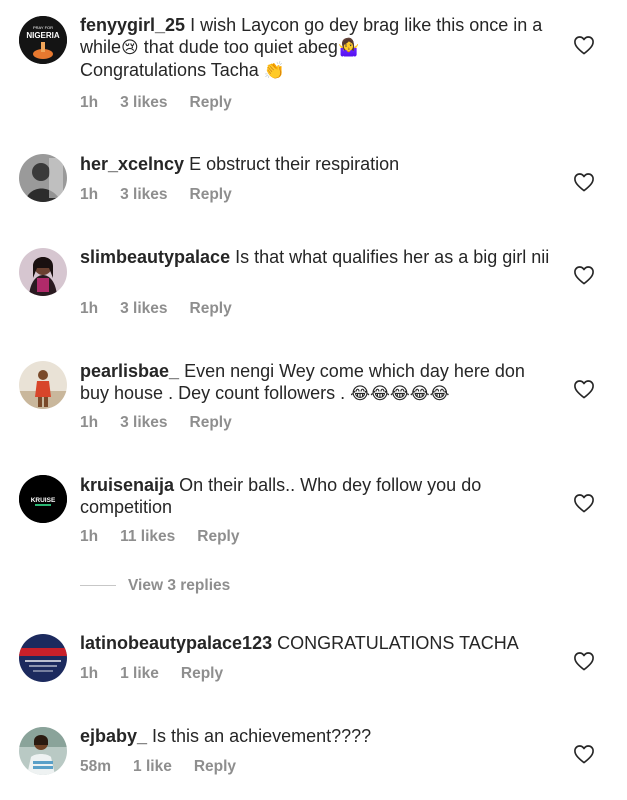 The width and height of the screenshot is (627, 800). Describe the element at coordinates (98, 586) in the screenshot. I see `divider` at that location.